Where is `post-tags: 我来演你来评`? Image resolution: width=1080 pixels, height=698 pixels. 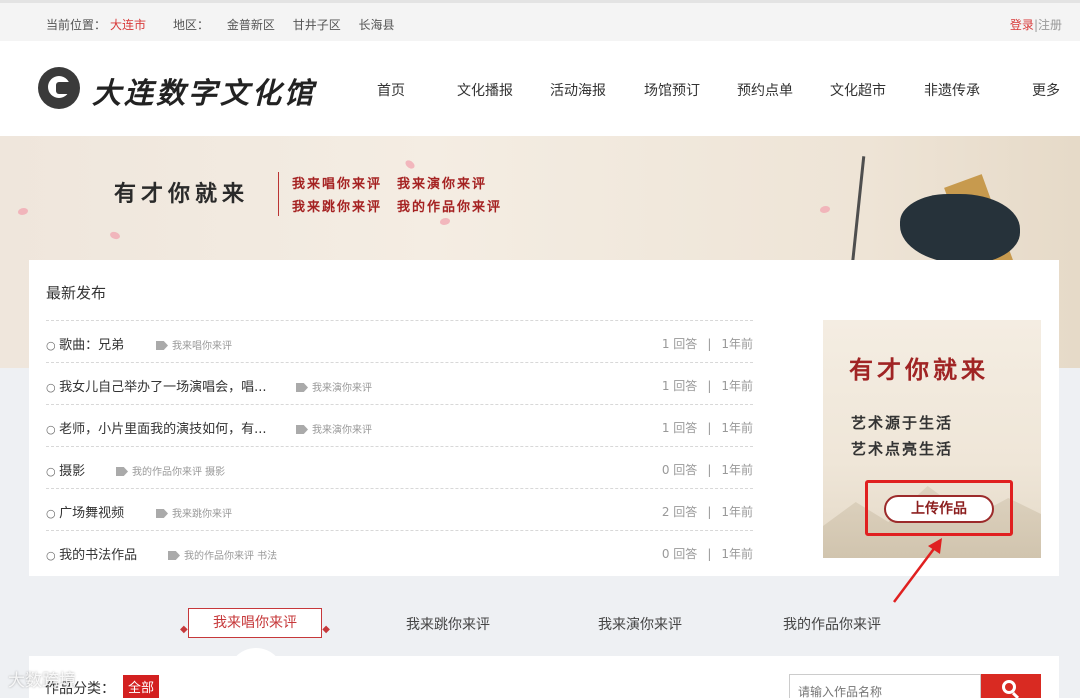
post-tags: 我来演你来评 is located at coordinates (334, 428).